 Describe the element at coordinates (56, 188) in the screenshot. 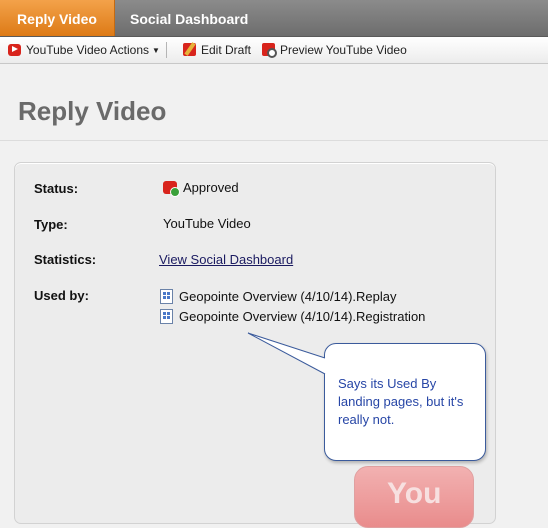

I see `status-label: Status:` at that location.